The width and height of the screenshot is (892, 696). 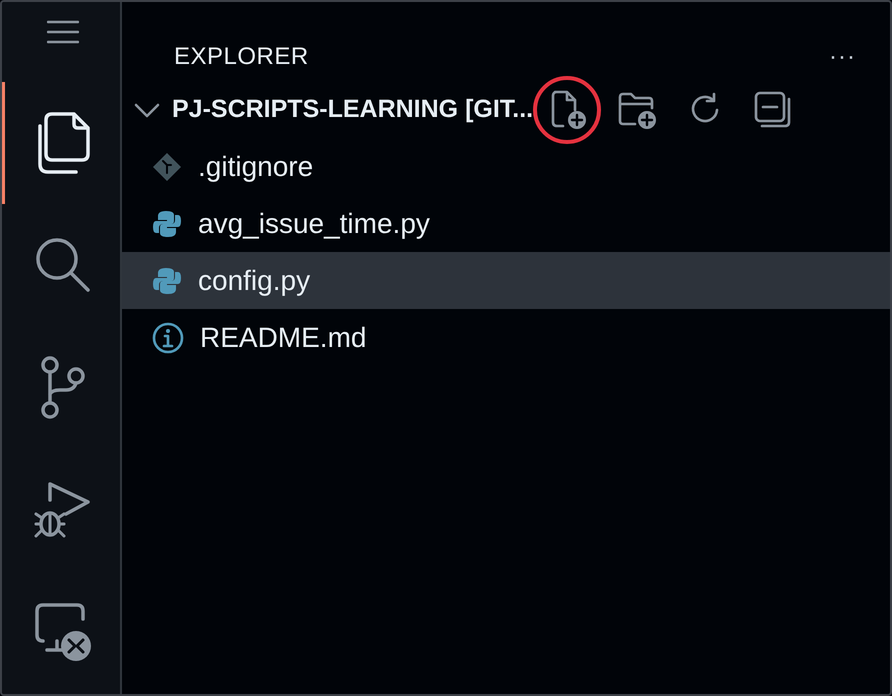 What do you see at coordinates (637, 110) in the screenshot?
I see `new-folder-icon` at bounding box center [637, 110].